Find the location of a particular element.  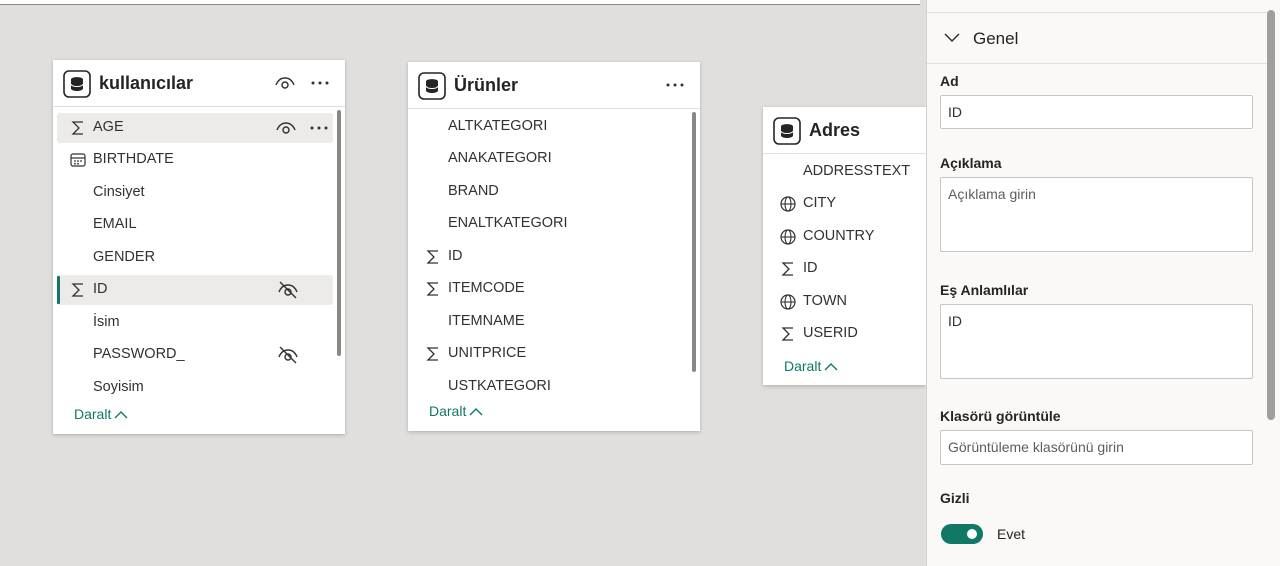

field-row-password: PASSWORD_ is located at coordinates (195, 355).